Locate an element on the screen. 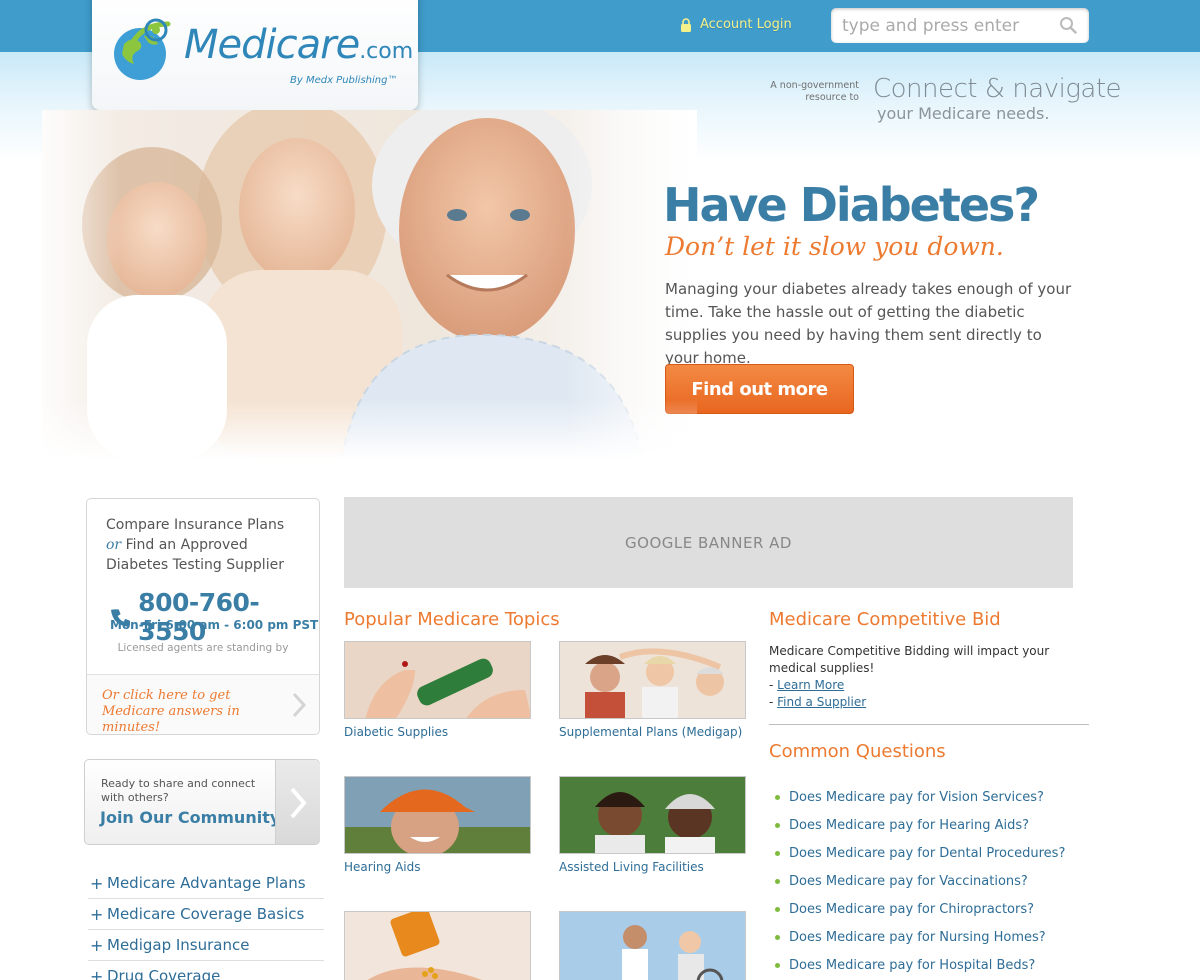 This screenshot has width=1200, height=980. topic-diabetic-supplies: Diabetic Supplies is located at coordinates (439, 690).